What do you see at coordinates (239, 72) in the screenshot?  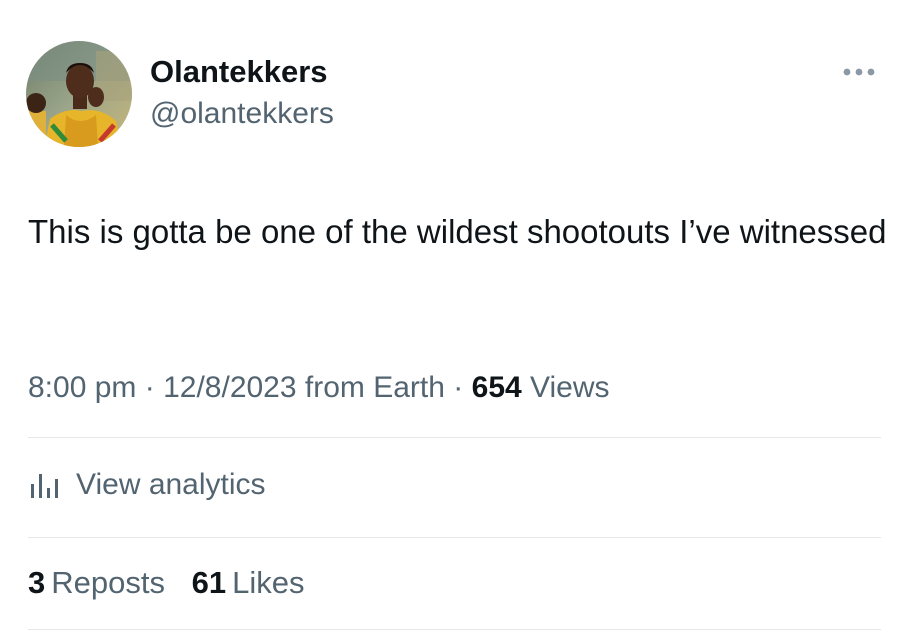 I see `author-display-name: Olantekkers` at bounding box center [239, 72].